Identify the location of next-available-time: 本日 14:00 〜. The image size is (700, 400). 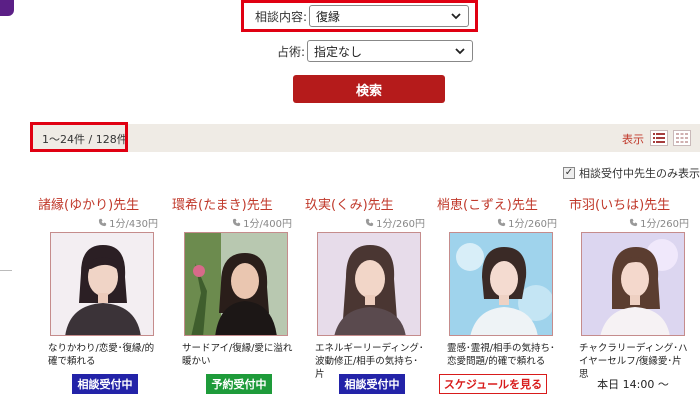
(633, 384).